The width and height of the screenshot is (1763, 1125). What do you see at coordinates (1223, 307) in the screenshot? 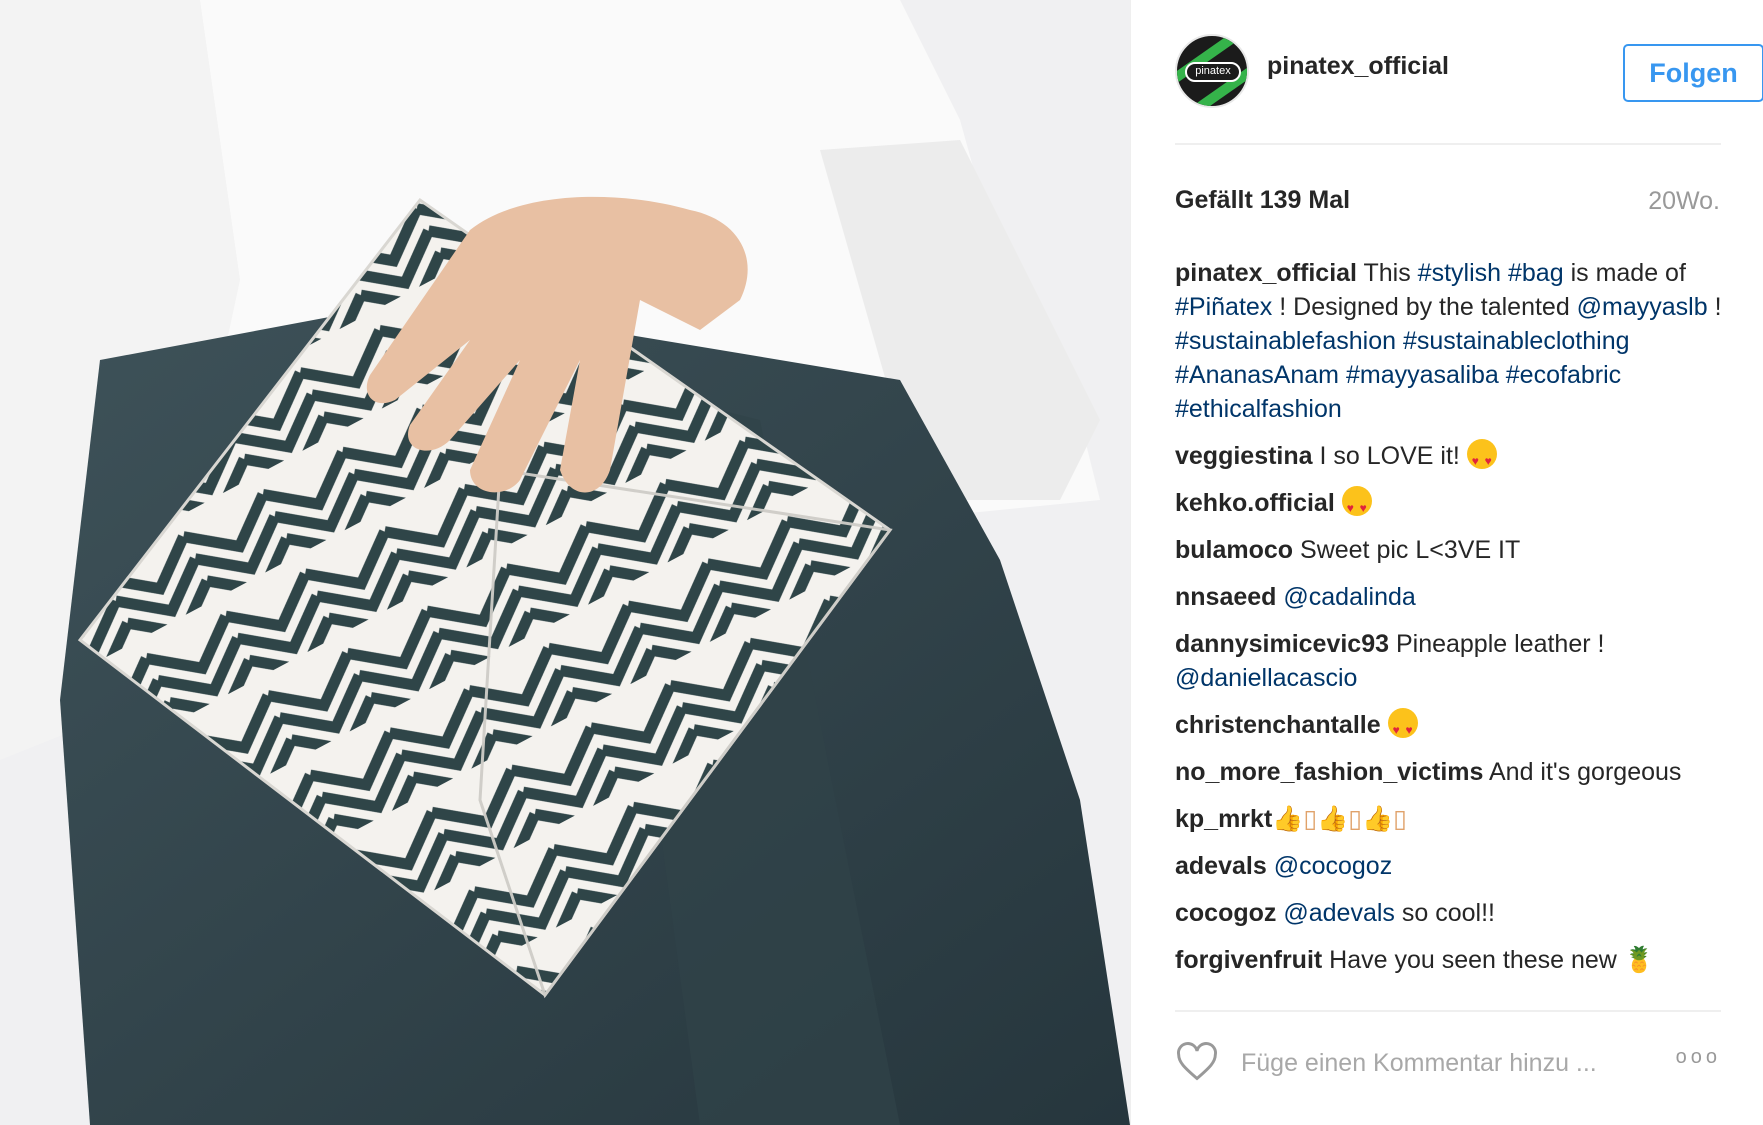
I see `hashtag-link: #Piñatex` at bounding box center [1223, 307].